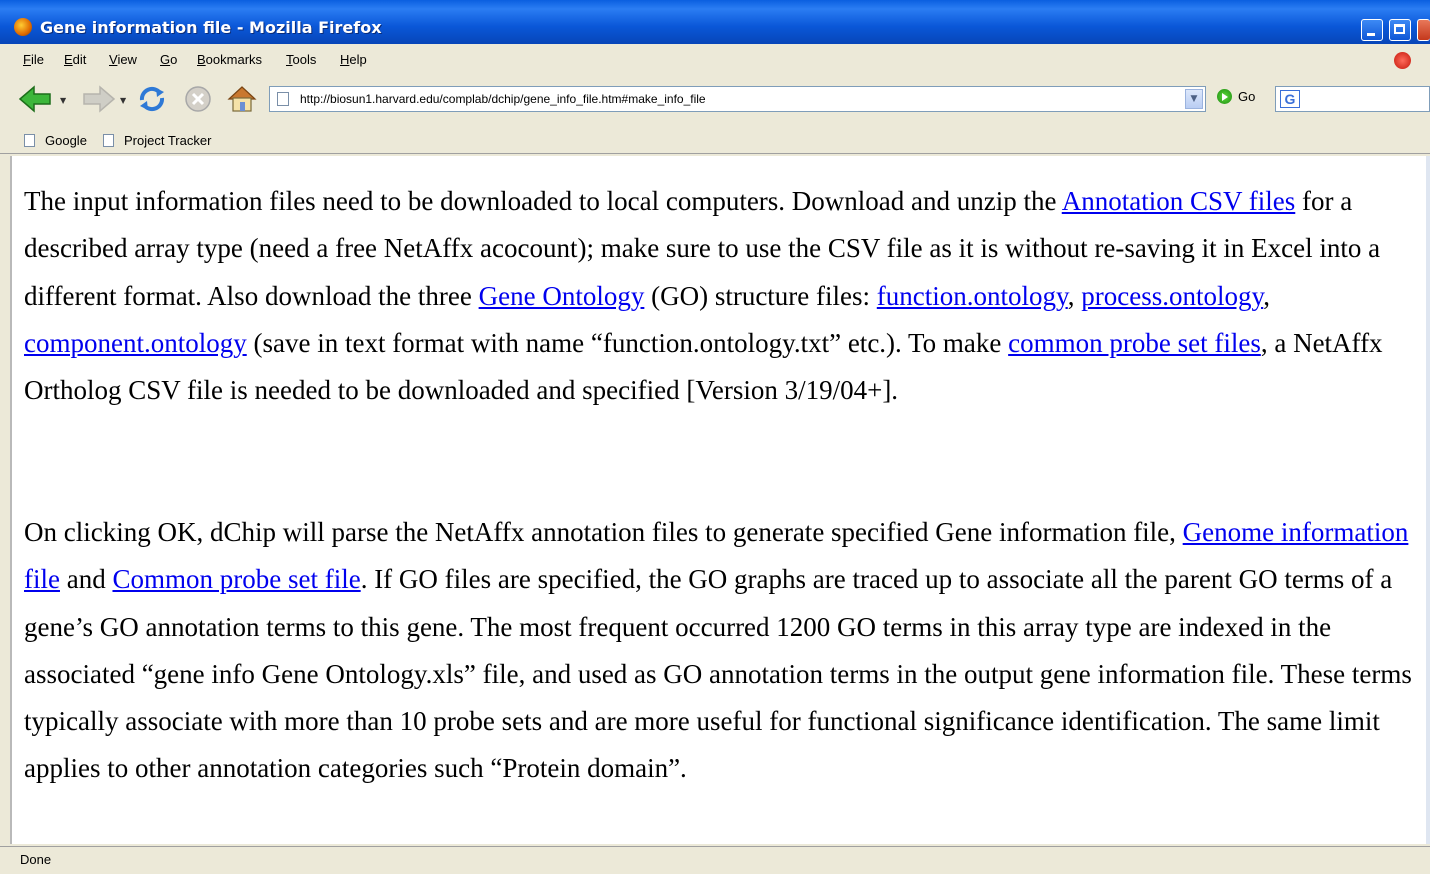 The width and height of the screenshot is (1430, 874). I want to click on menu-bookmarks: Bookmarks, so click(229, 59).